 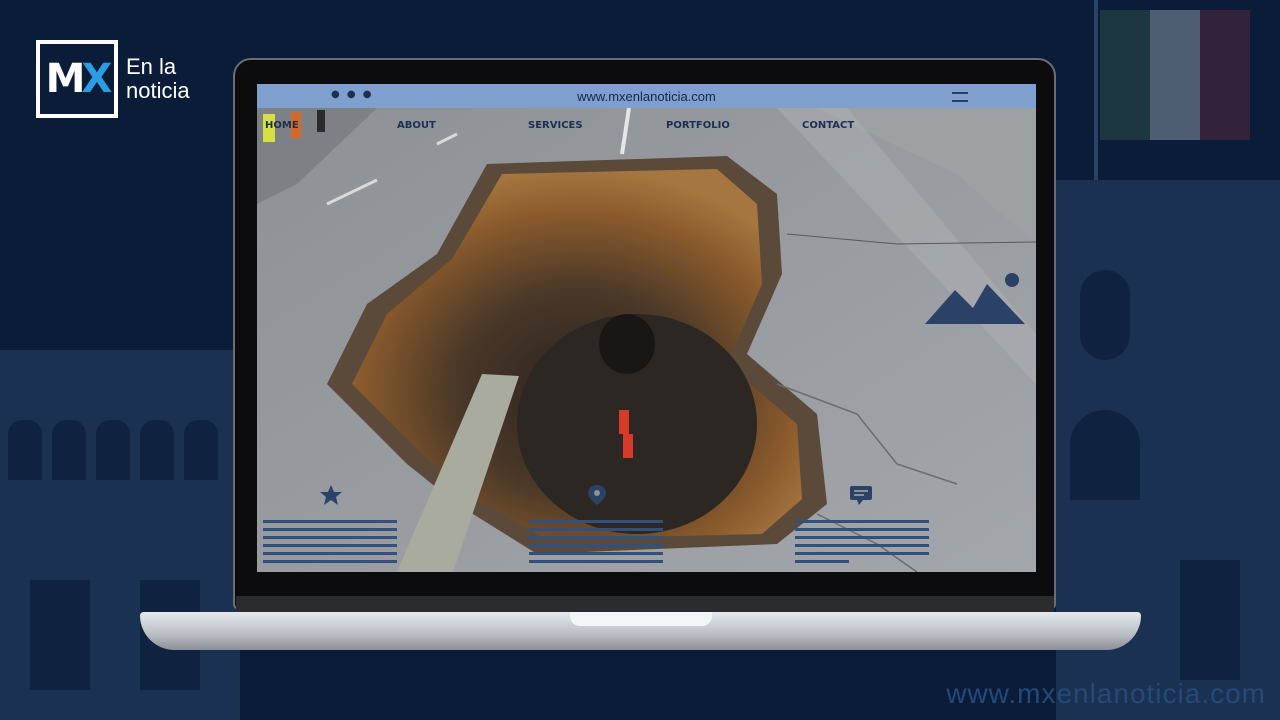 I want to click on browser-address-bar: ● ● ● www.mxenlanoticia.com, so click(x=646, y=96).